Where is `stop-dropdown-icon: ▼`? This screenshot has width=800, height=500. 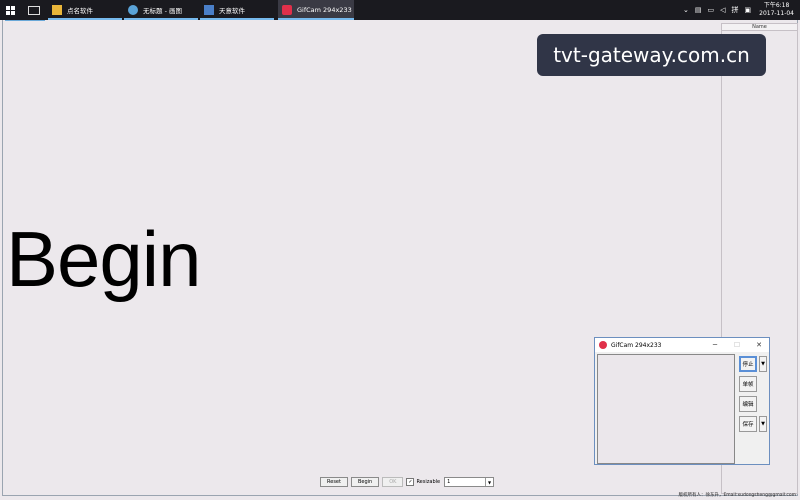 stop-dropdown-icon: ▼ is located at coordinates (763, 364).